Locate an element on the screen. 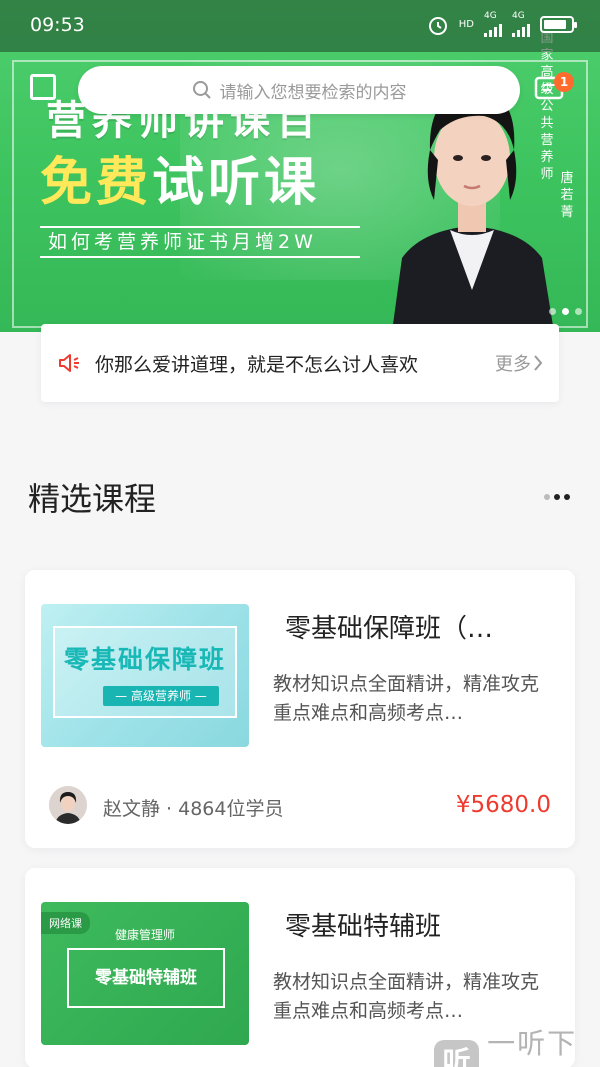 Image resolution: width=600 pixels, height=1067 pixels. teacher-info: 赵文静 · 4864位学员 is located at coordinates (193, 809).